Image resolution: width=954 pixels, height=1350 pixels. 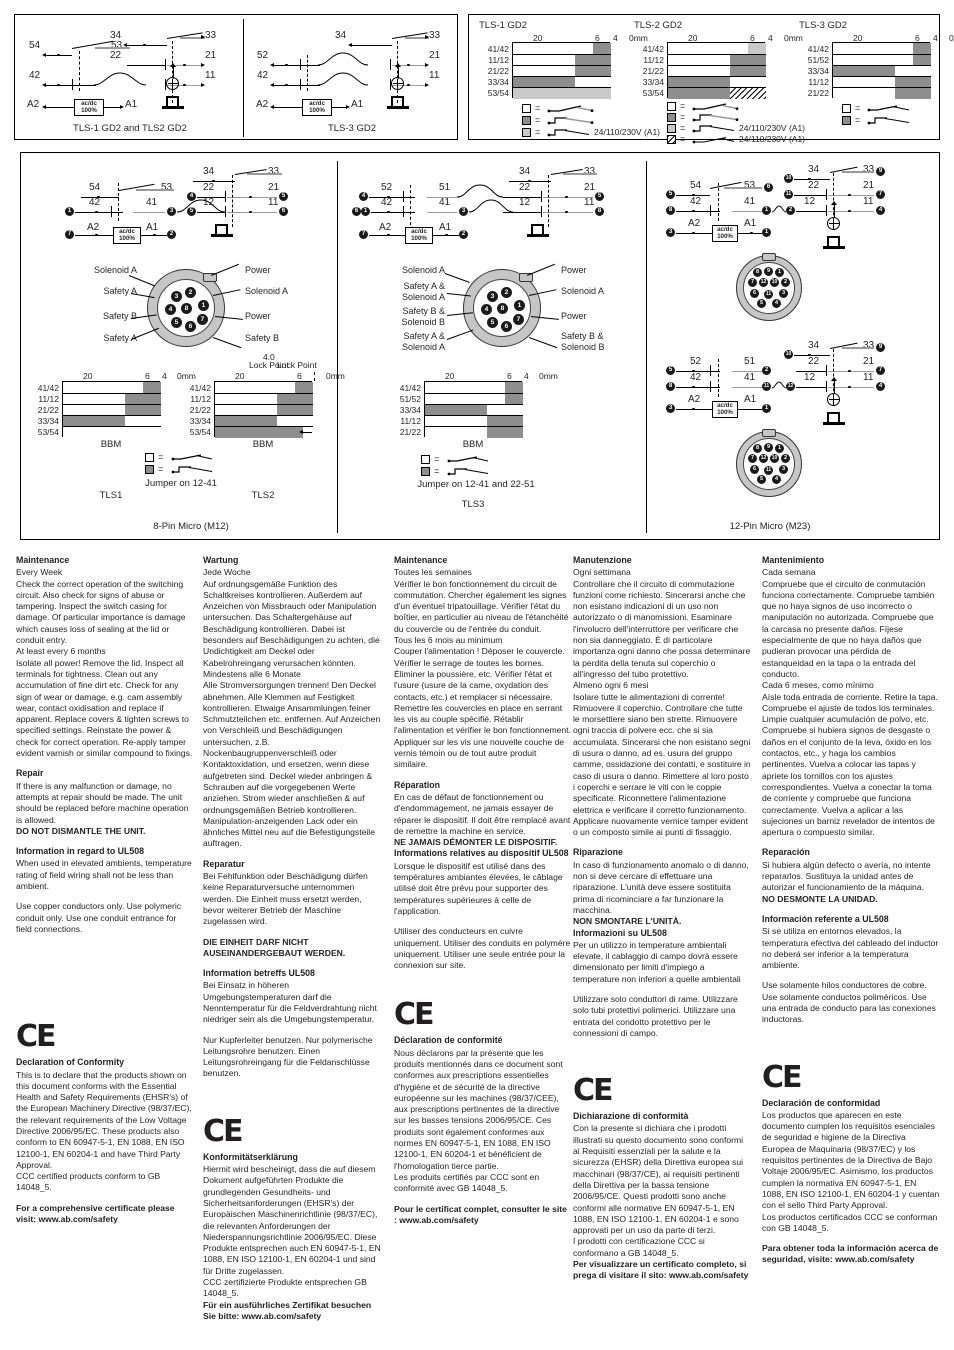 I want to click on caption-12pin-micro: 12-Pin Micro (M23), so click(x=770, y=526).